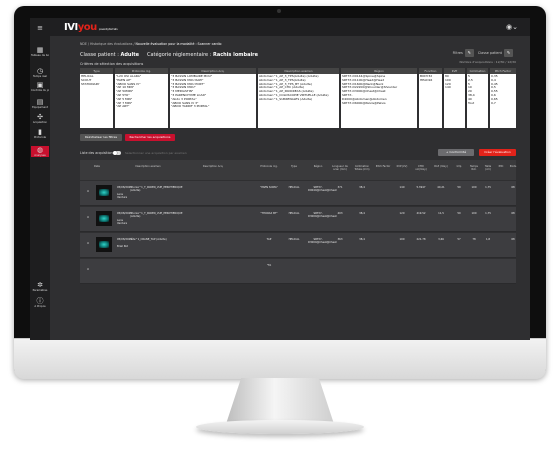  I want to click on criteria-option: "ABDO TARDIF 3 PORTAL", so click(213, 107).